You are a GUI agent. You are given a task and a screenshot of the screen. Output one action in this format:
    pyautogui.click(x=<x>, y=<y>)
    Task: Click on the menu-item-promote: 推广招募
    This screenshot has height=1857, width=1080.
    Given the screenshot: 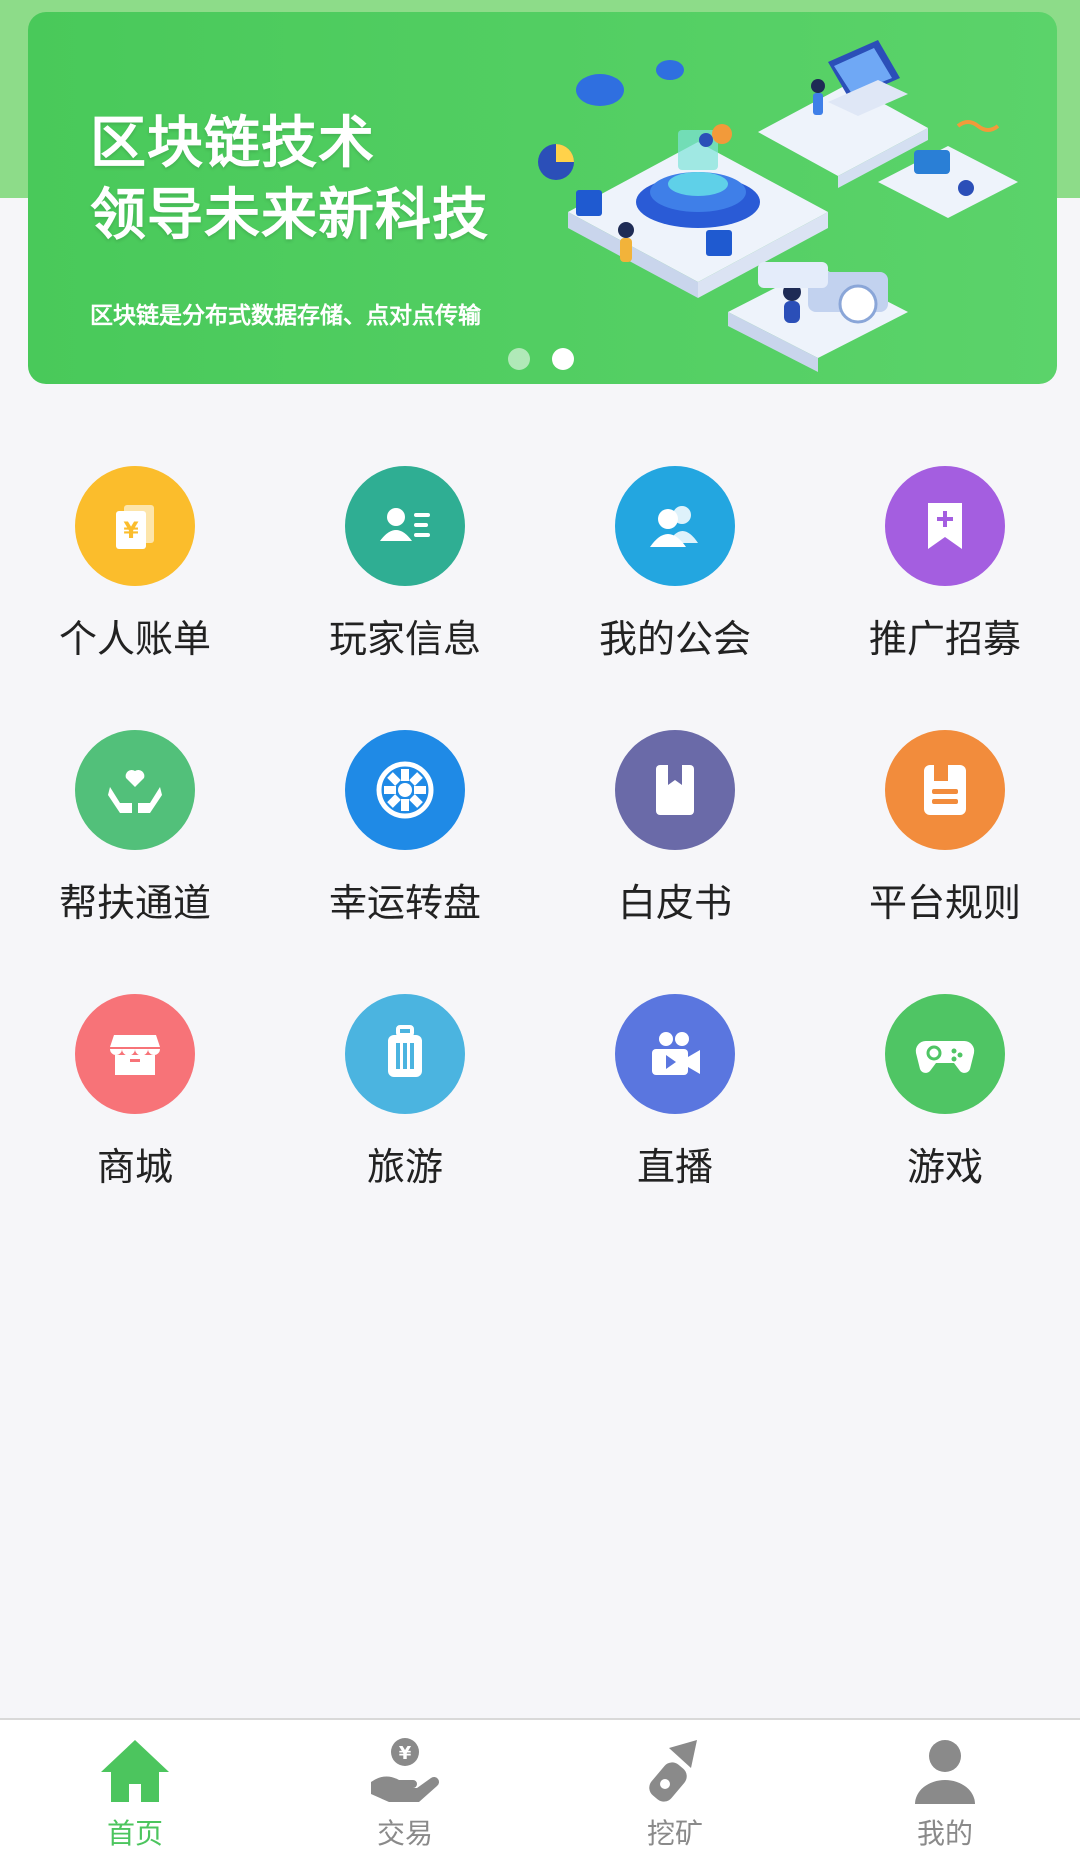 What is the action you would take?
    pyautogui.click(x=945, y=564)
    